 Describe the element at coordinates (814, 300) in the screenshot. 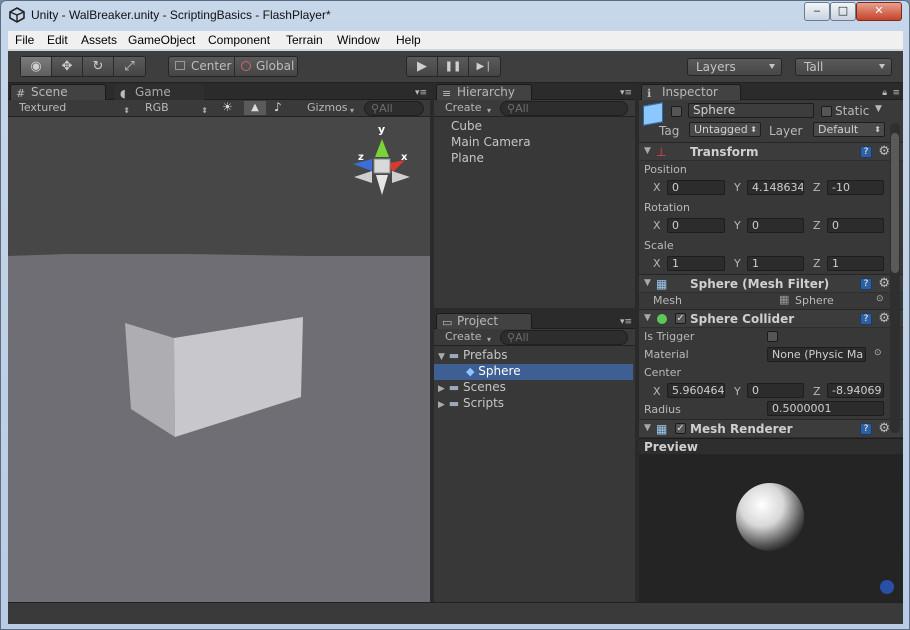

I see `mesh-value: Sphere` at that location.